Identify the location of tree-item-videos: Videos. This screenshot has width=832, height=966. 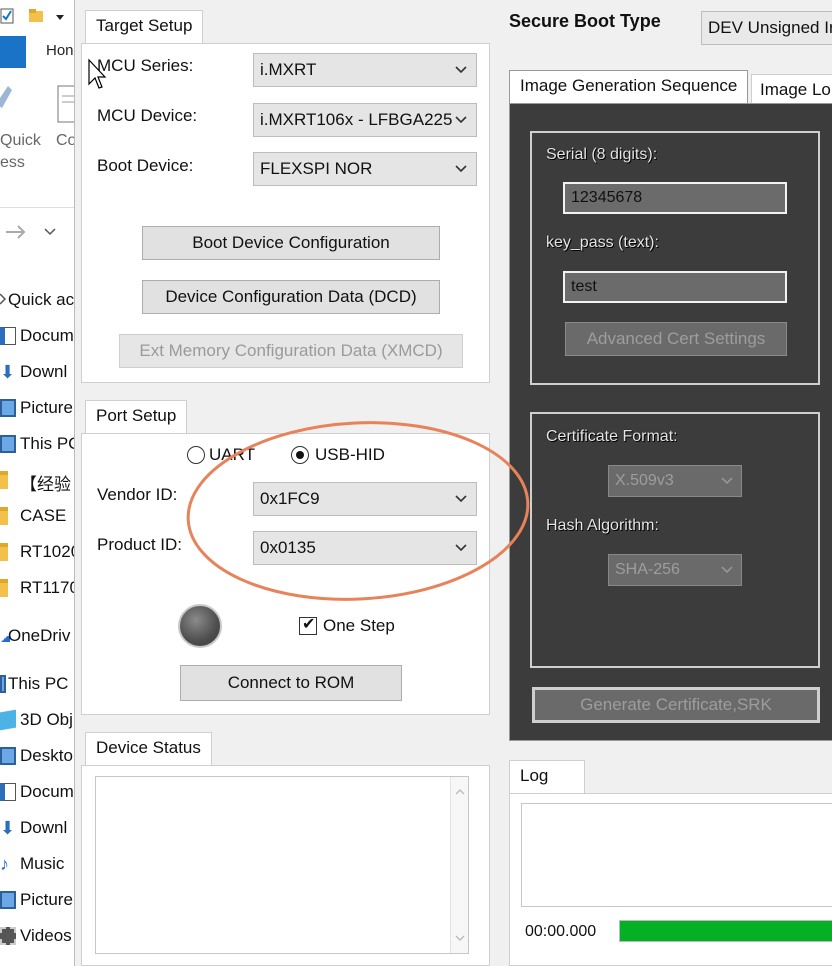
(37, 938).